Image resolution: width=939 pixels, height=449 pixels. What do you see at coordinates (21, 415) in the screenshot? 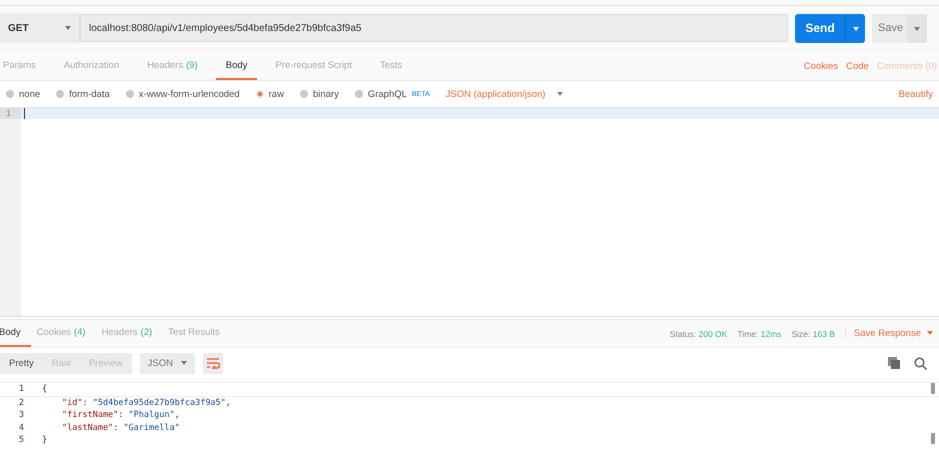
I see `line-number: 3` at bounding box center [21, 415].